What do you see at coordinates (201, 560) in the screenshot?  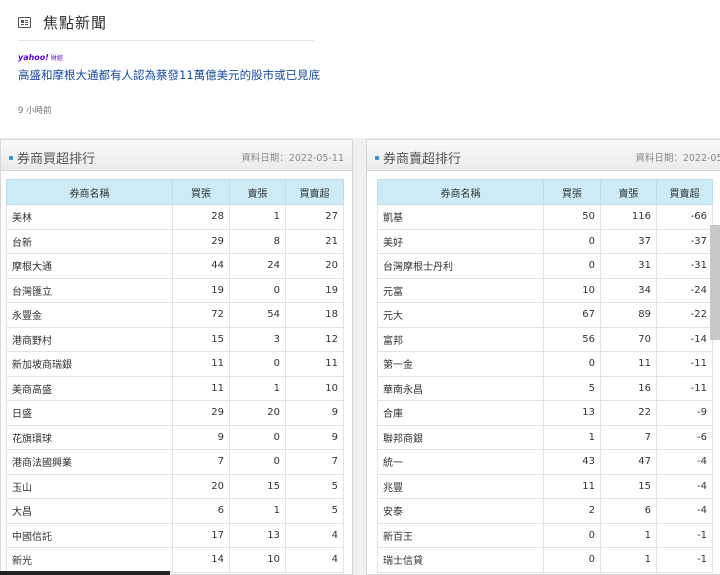 I see `buy-volume: 14` at bounding box center [201, 560].